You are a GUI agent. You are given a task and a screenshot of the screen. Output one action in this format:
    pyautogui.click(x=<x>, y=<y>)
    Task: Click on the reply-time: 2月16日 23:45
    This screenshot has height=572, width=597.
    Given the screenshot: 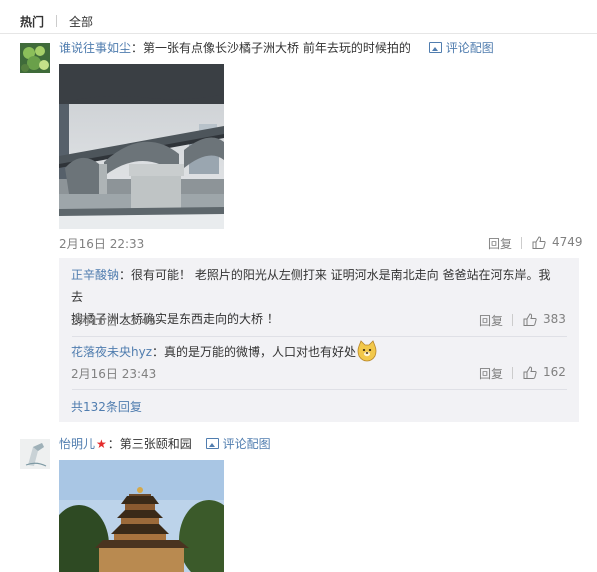 What is the action you would take?
    pyautogui.click(x=114, y=321)
    